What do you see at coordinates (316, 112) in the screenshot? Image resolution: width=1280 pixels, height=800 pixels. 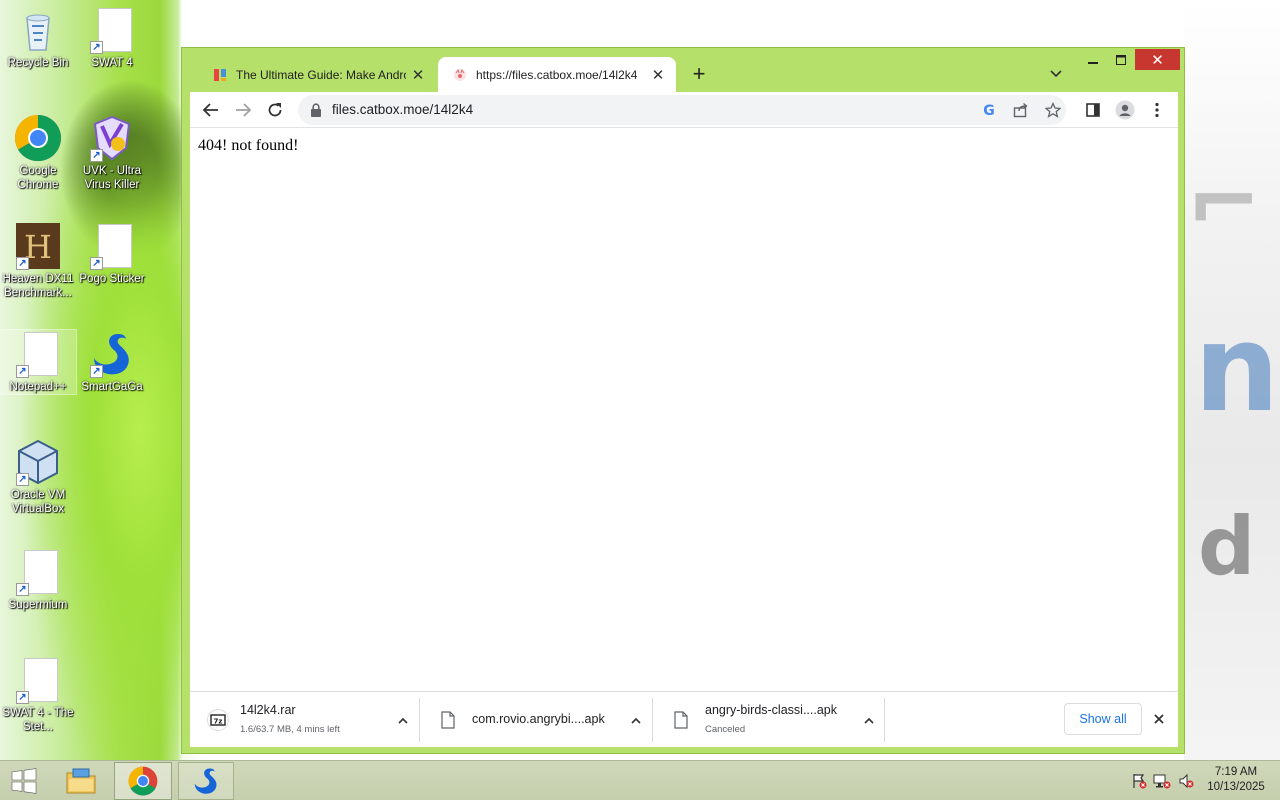 I see `lock-icon` at bounding box center [316, 112].